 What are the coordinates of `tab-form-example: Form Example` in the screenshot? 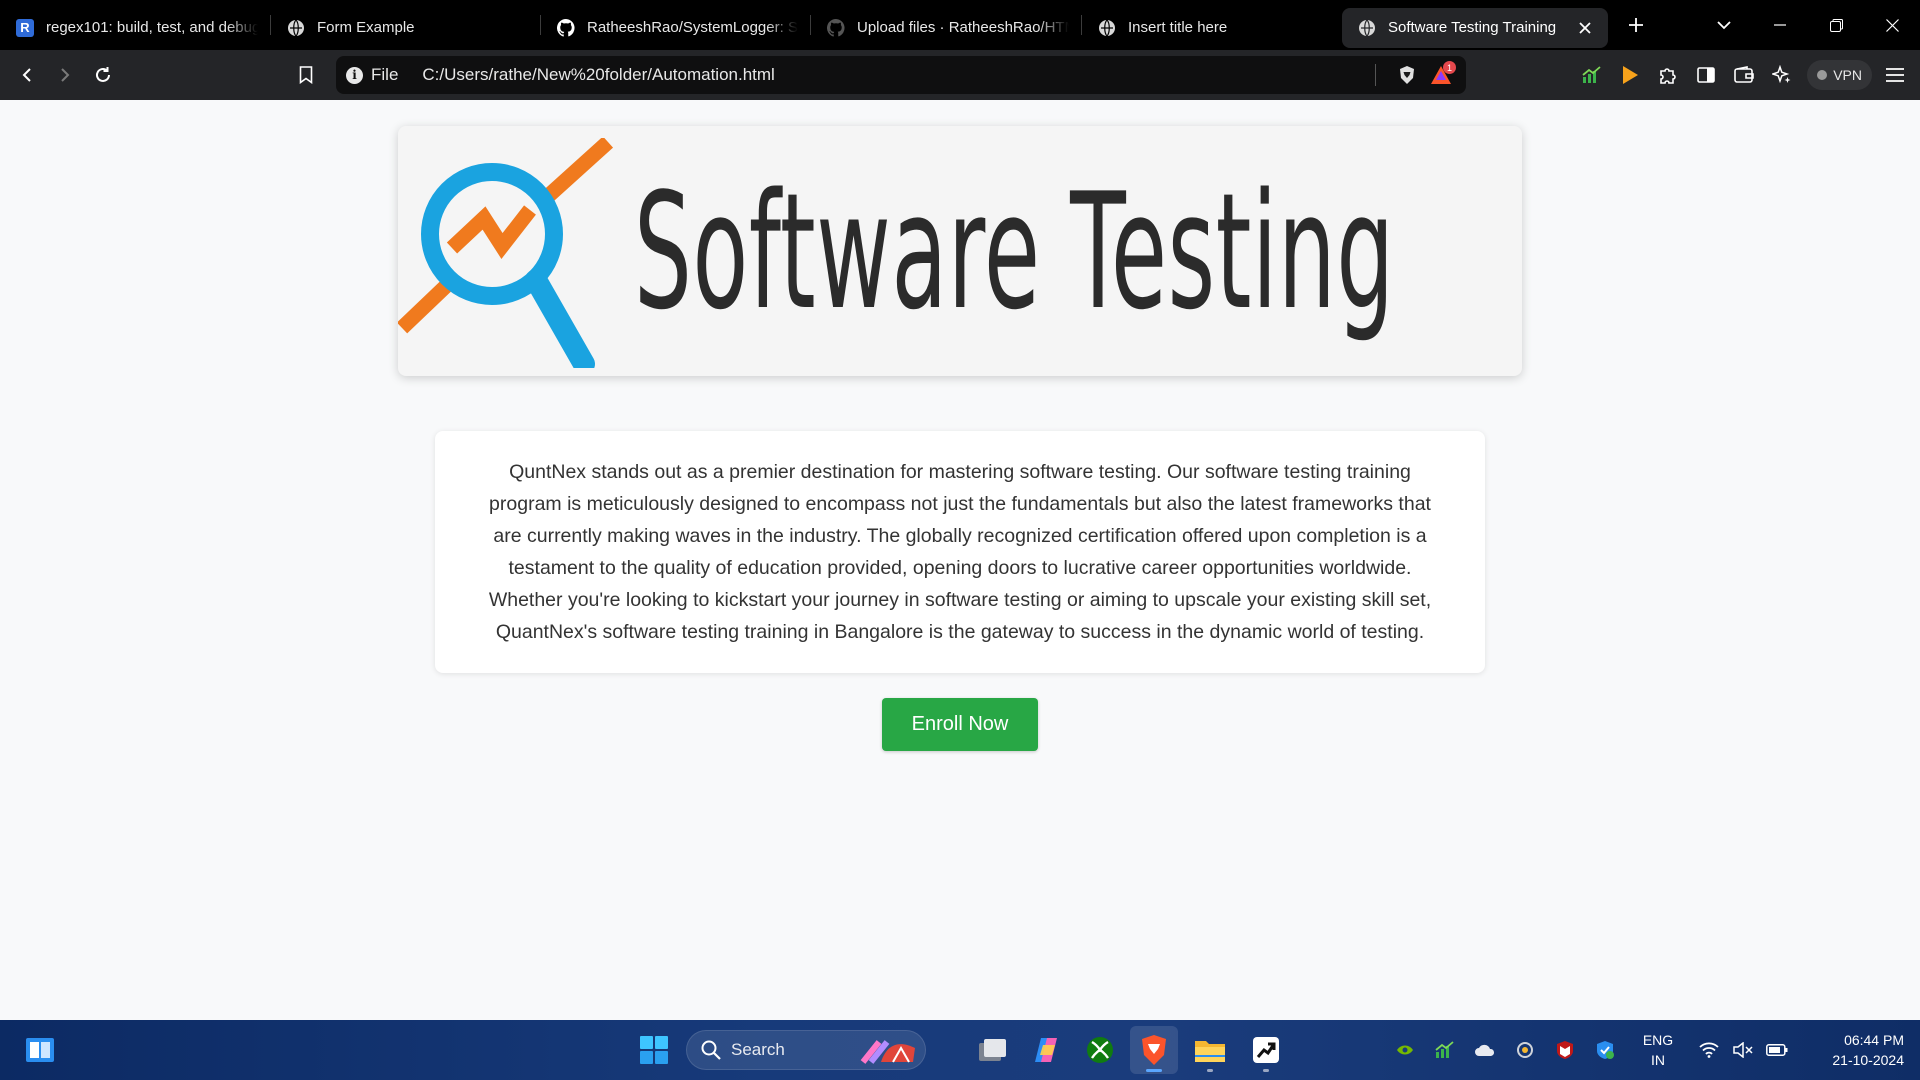 It's located at (405, 28).